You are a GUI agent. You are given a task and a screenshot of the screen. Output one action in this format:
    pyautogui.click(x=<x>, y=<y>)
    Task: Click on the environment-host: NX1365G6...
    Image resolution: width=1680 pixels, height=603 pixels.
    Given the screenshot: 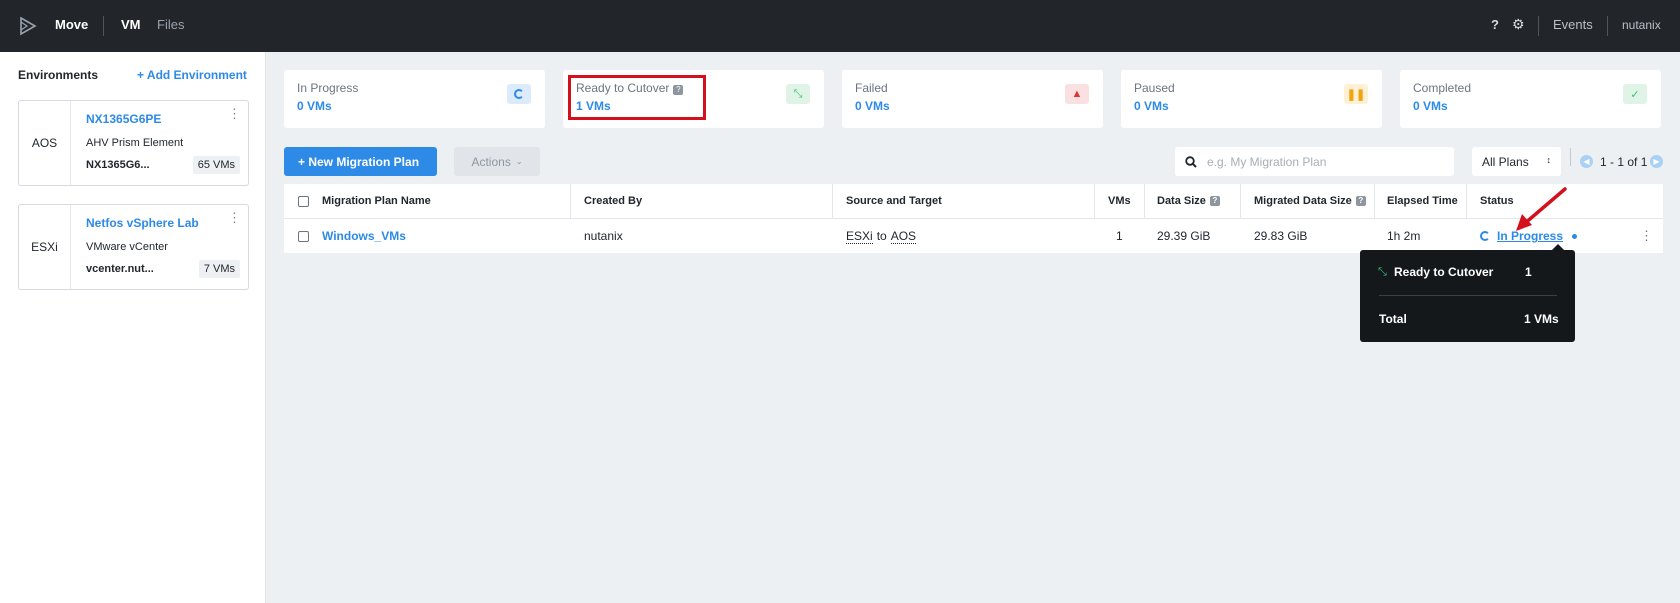 What is the action you would take?
    pyautogui.click(x=118, y=165)
    